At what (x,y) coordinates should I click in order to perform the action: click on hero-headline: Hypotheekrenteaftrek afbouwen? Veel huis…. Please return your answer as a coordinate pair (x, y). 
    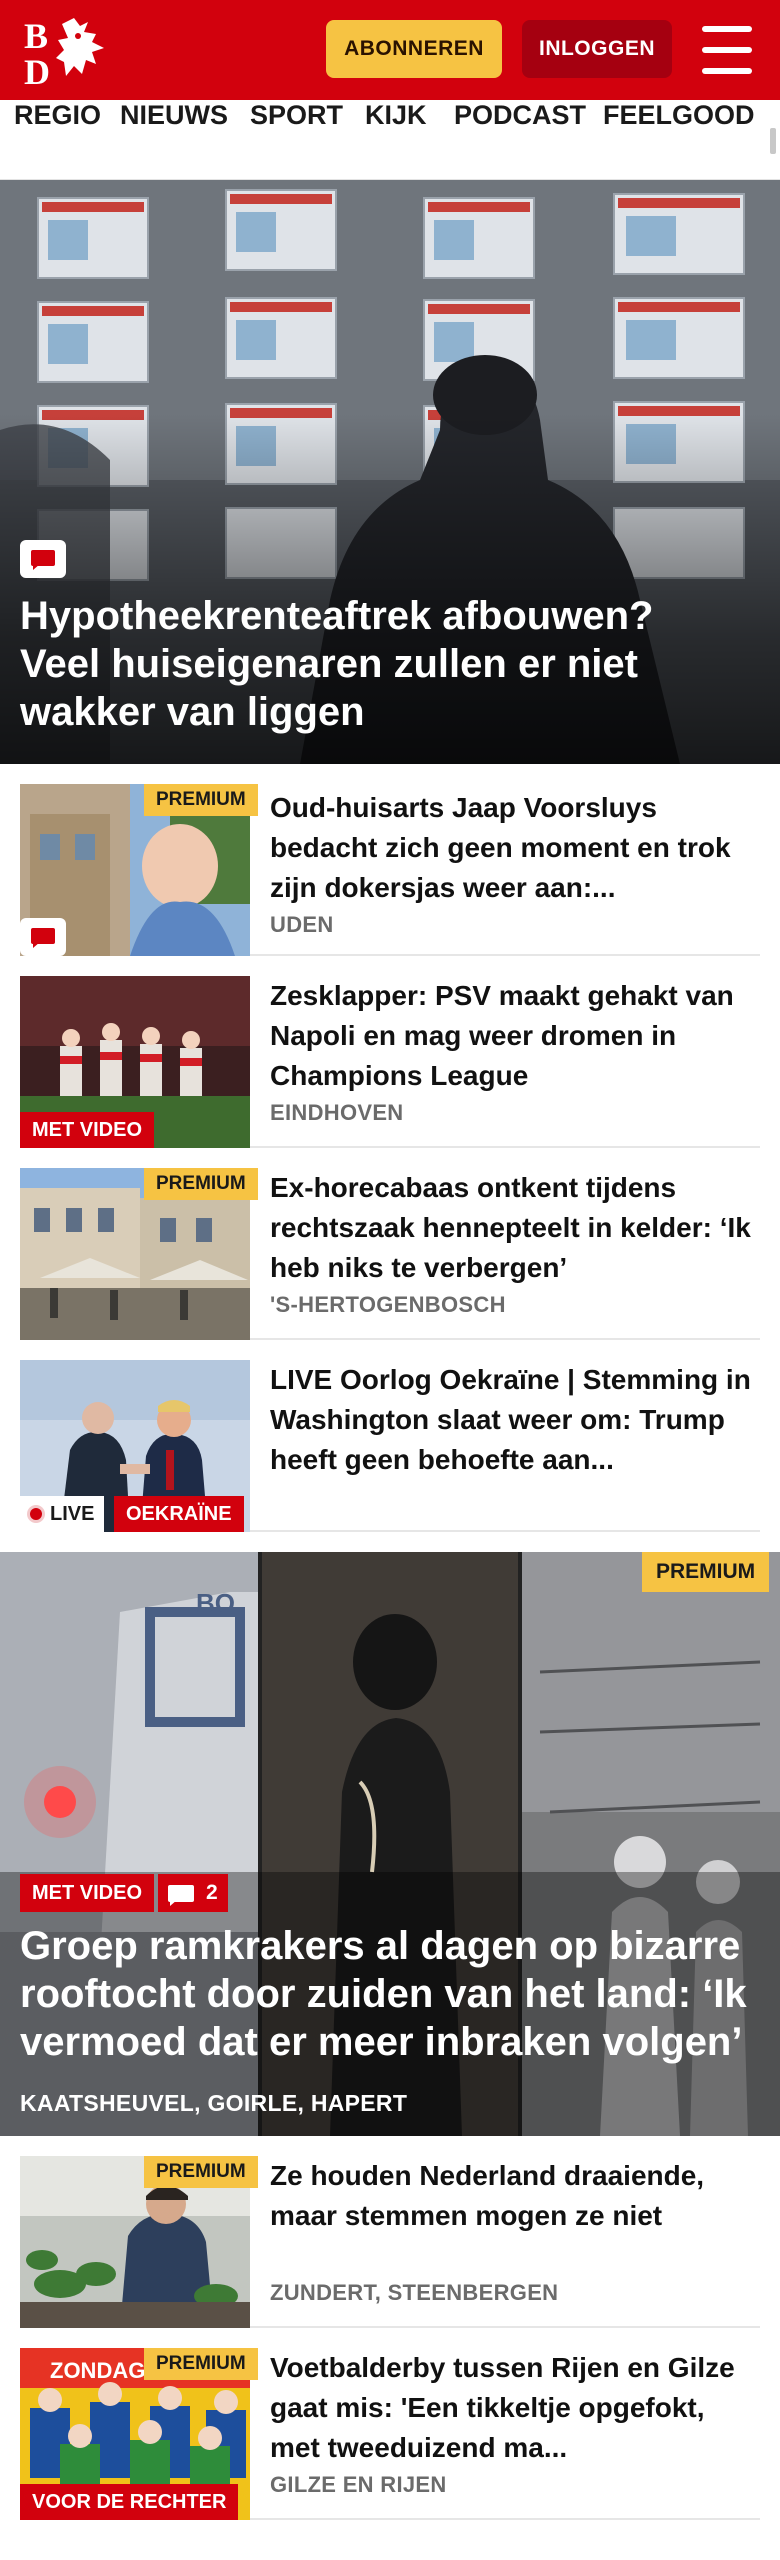
    Looking at the image, I should click on (380, 664).